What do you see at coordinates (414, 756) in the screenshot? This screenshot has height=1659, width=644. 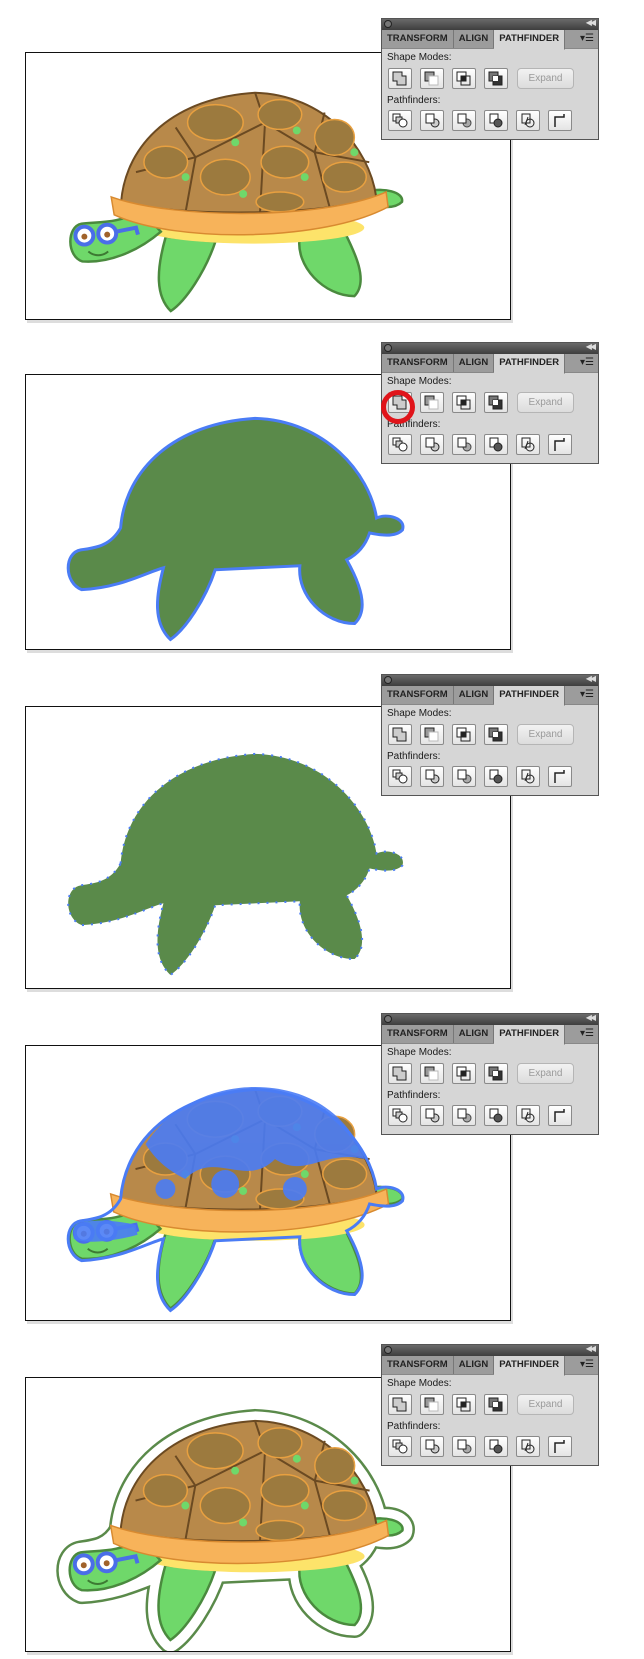 I see `pathfinders-label: Pathfinders:` at bounding box center [414, 756].